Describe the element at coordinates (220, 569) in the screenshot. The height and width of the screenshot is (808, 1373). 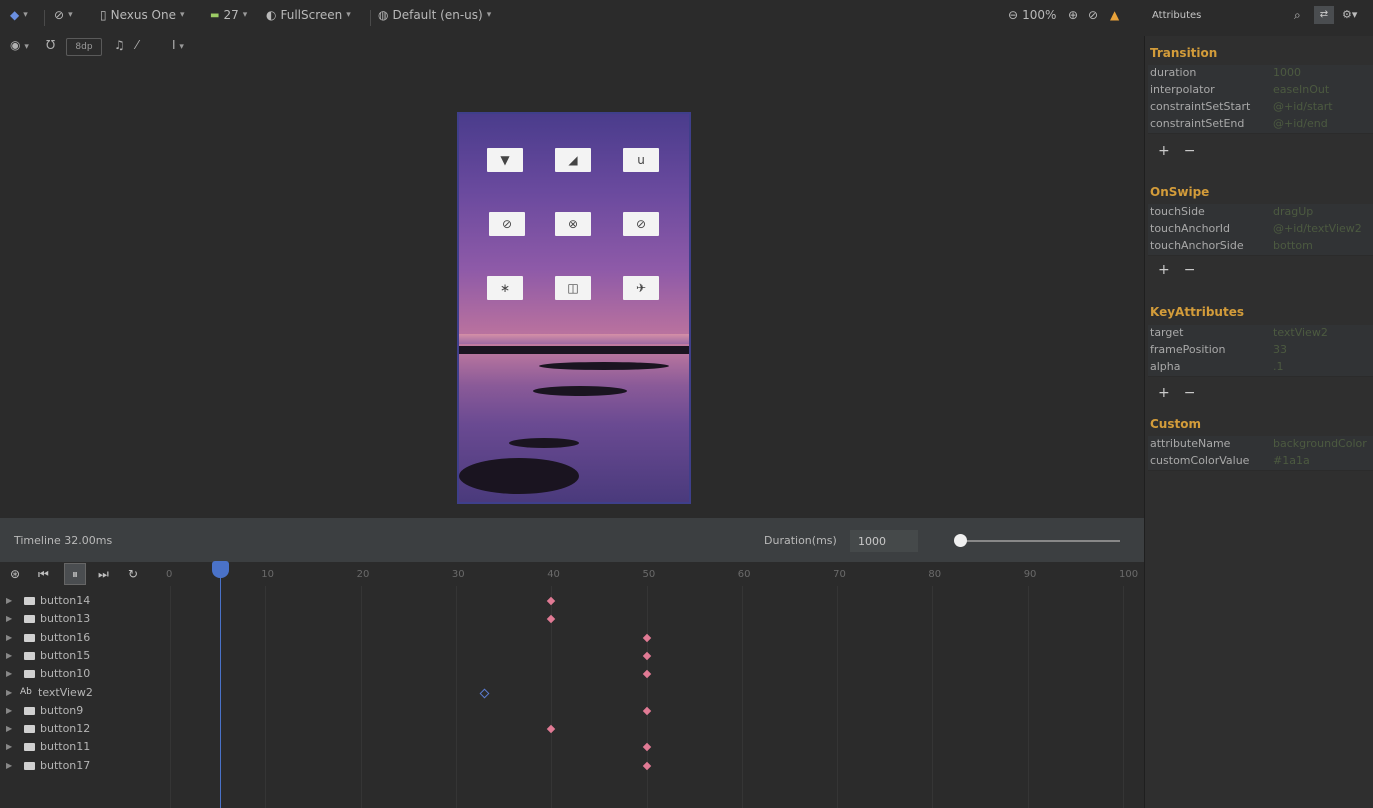
I see `playhead-handle` at that location.